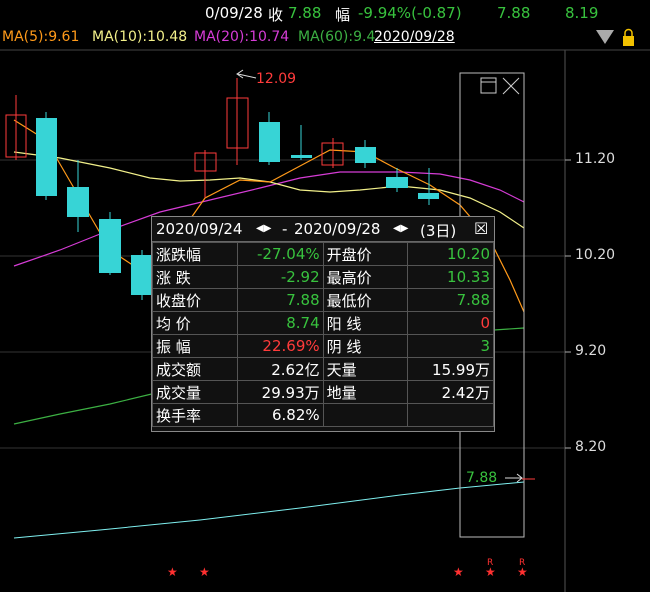  Describe the element at coordinates (263, 228) in the screenshot. I see `range-start-stepper: ◀▶` at that location.